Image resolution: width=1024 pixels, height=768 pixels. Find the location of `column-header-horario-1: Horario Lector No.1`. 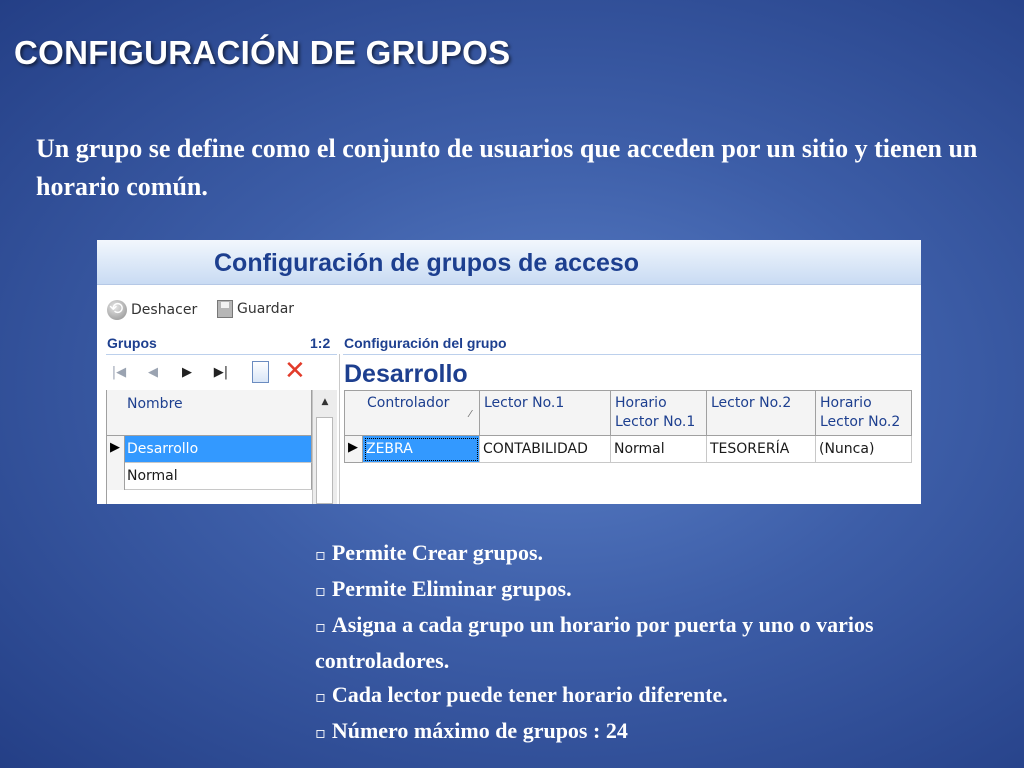

column-header-horario-1: Horario Lector No.1 is located at coordinates (659, 413).